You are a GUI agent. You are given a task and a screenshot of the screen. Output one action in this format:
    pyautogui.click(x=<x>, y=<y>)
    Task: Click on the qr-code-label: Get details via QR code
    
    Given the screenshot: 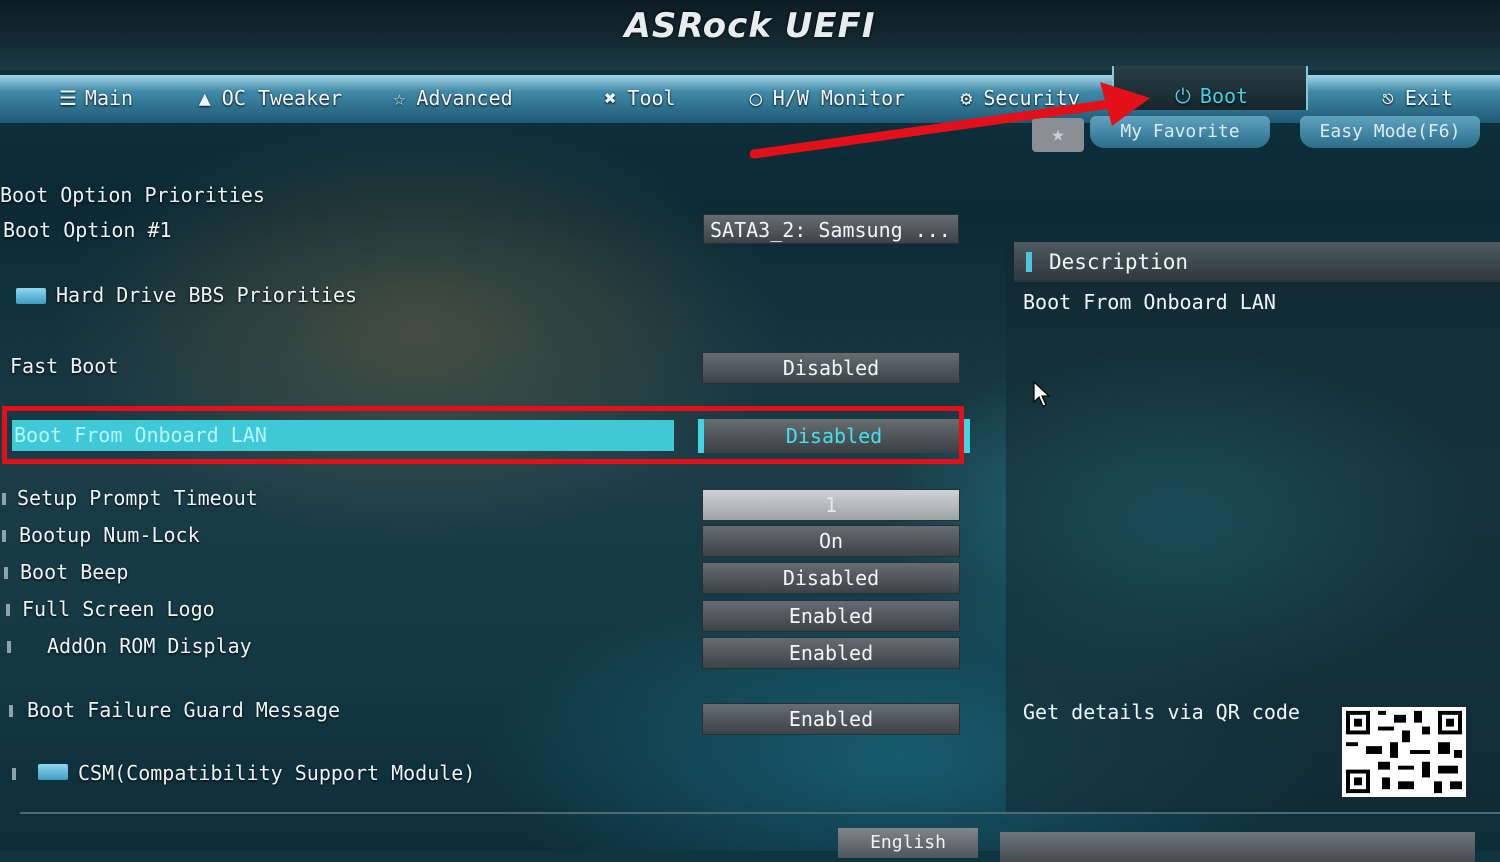 What is the action you would take?
    pyautogui.click(x=1161, y=712)
    